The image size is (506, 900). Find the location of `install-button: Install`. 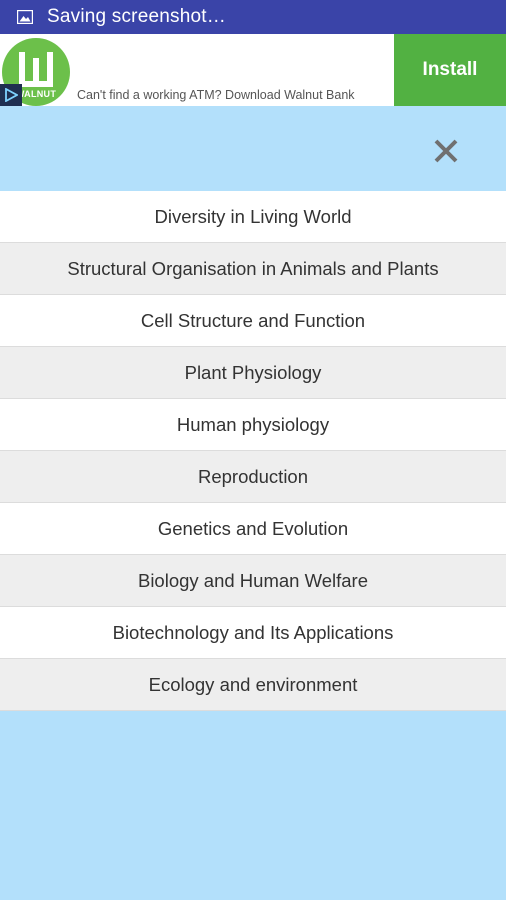

install-button: Install is located at coordinates (450, 70).